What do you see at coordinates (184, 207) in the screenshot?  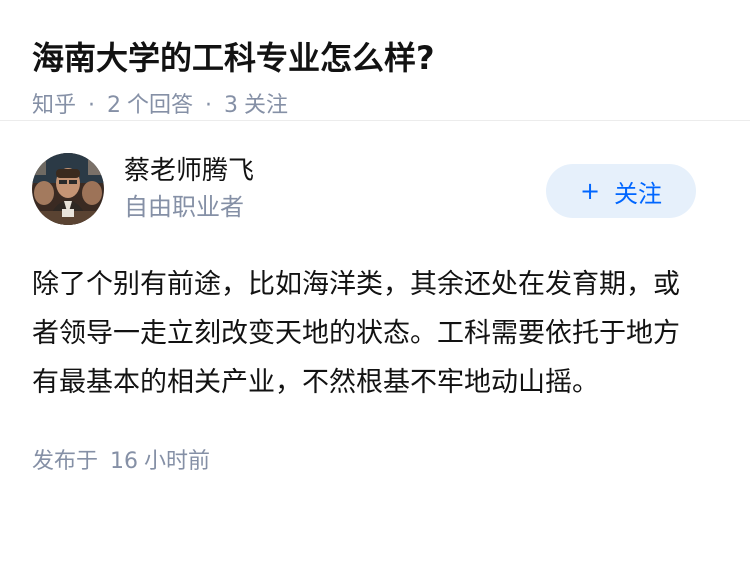 I see `author-headline: 自由职业者` at bounding box center [184, 207].